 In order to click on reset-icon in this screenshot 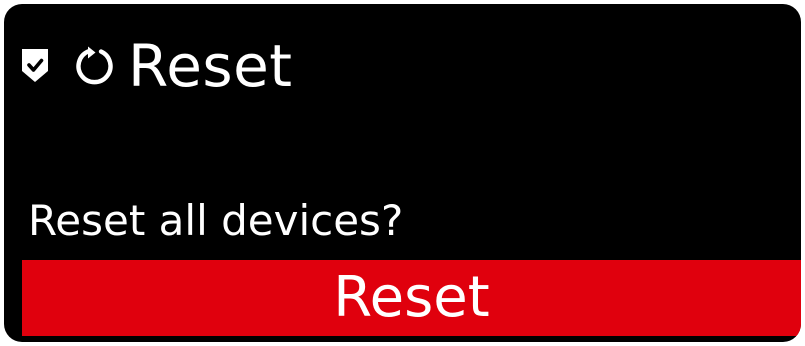, I will do `click(94, 65)`.